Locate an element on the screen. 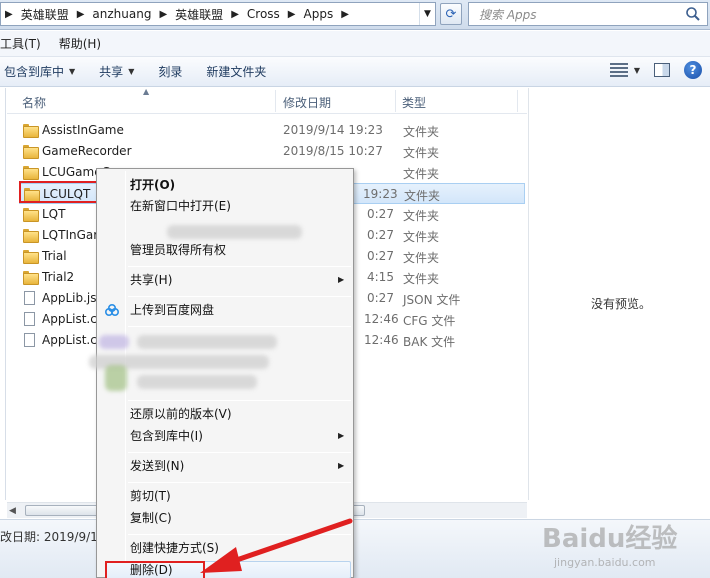 The width and height of the screenshot is (710, 578). baidu-jingyan-watermark: Baidu经验 jingyan.baidu.com is located at coordinates (620, 547).